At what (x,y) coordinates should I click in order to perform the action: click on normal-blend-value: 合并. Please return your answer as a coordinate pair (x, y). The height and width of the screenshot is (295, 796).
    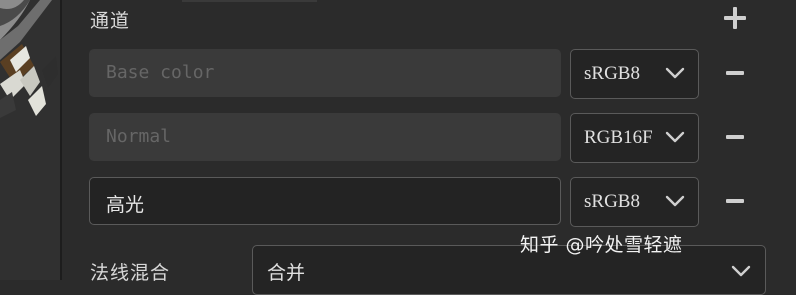
    Looking at the image, I should click on (286, 273).